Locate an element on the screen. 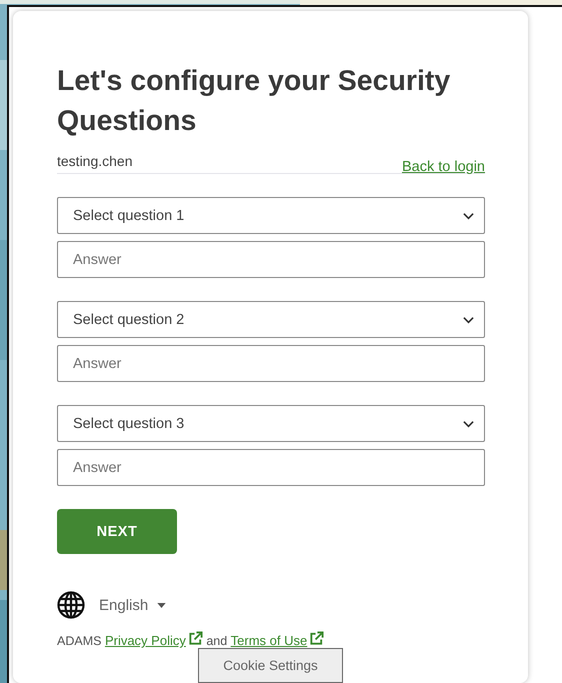  caret-icon is located at coordinates (161, 605).